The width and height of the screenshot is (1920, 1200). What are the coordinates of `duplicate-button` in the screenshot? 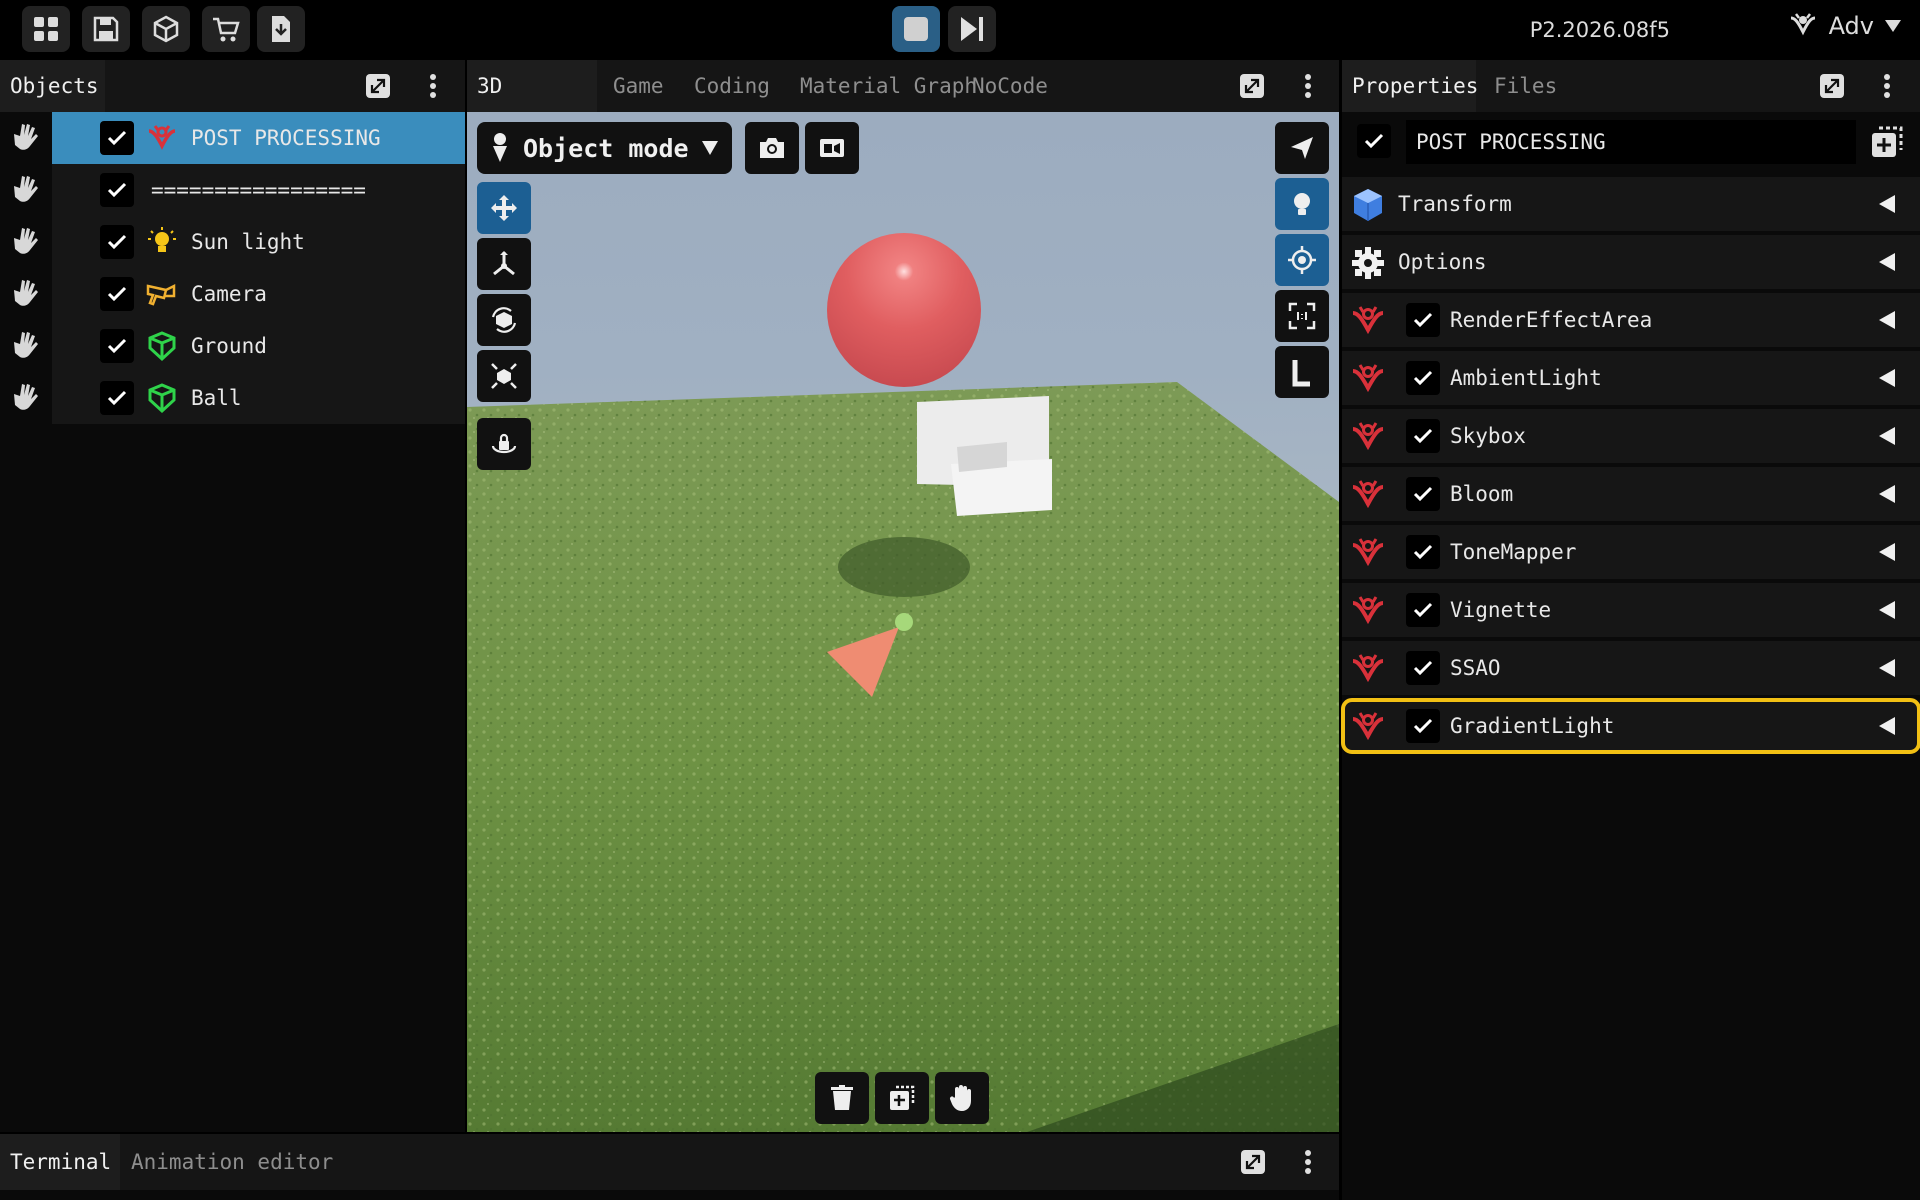 It's located at (902, 1098).